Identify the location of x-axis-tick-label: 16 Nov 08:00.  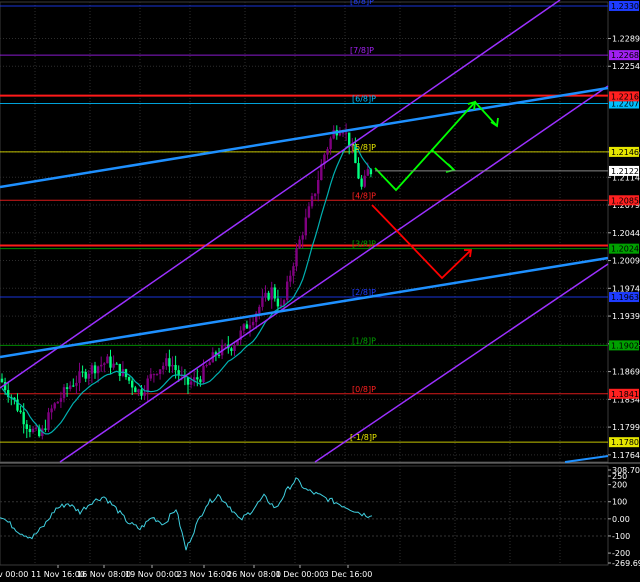
(104, 574).